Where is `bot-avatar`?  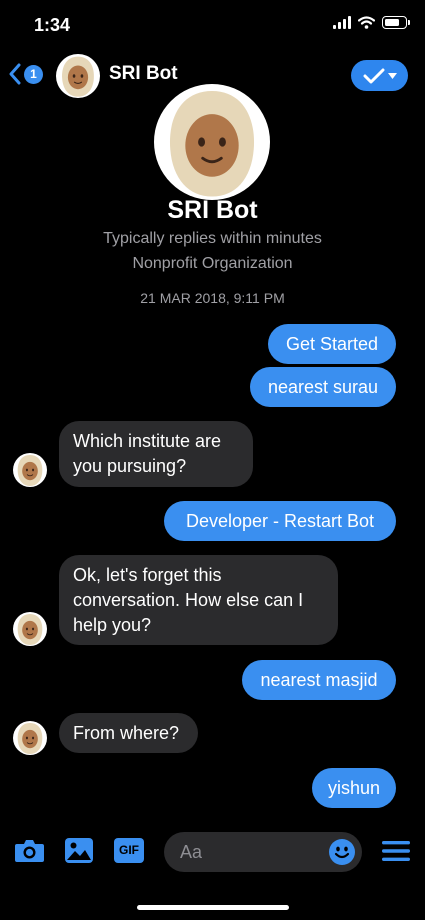 bot-avatar is located at coordinates (78, 78).